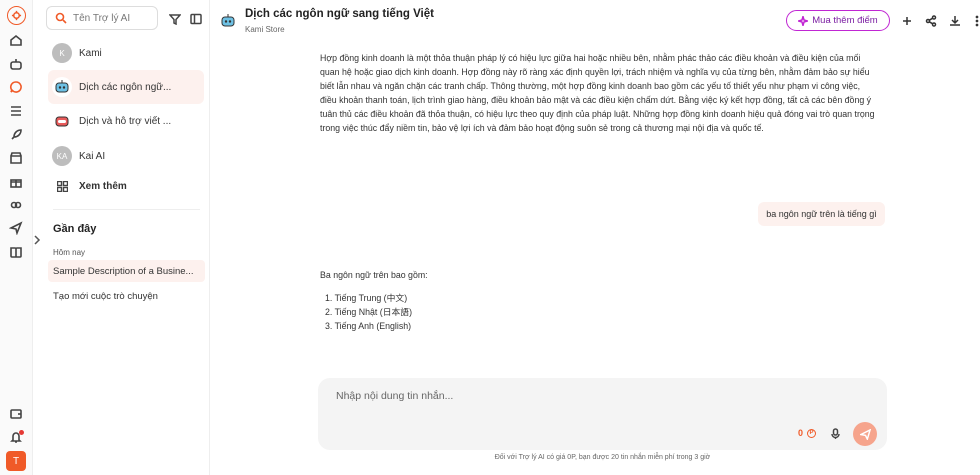 Image resolution: width=980 pixels, height=475 pixels. Describe the element at coordinates (126, 209) in the screenshot. I see `divider` at that location.